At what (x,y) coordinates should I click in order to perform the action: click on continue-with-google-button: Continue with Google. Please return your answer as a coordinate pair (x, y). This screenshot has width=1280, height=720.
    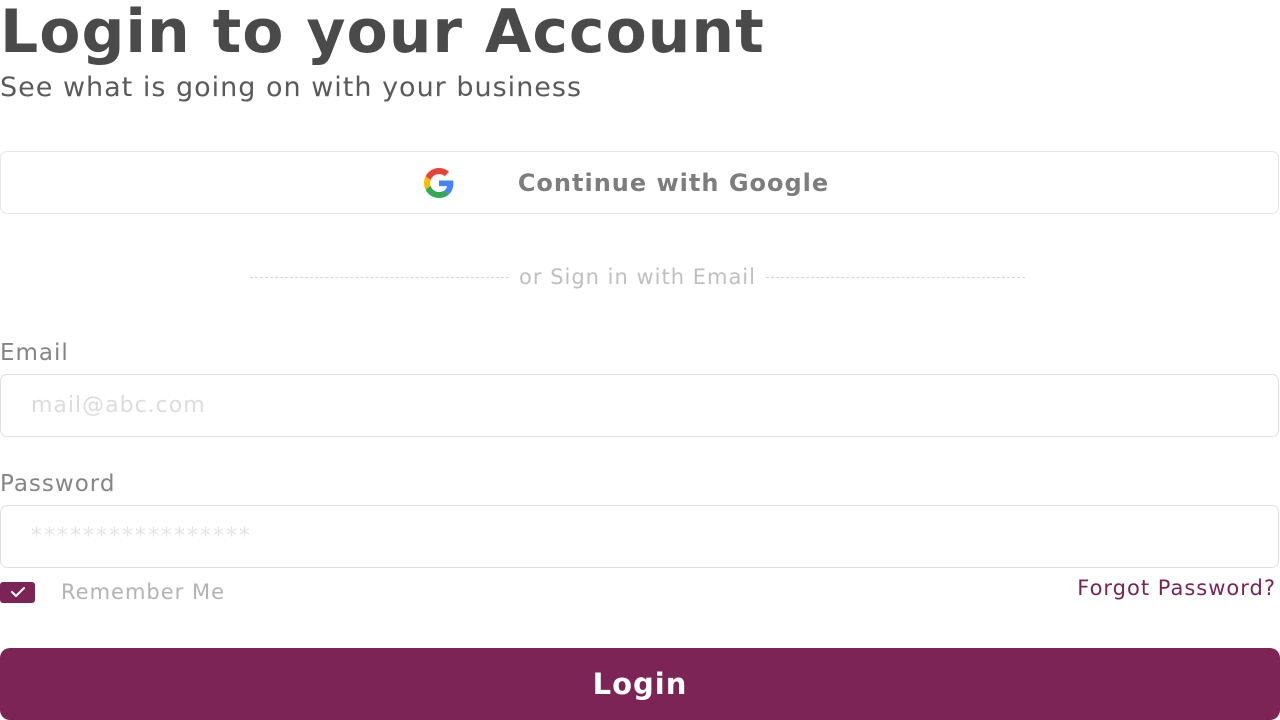
    Looking at the image, I should click on (639, 182).